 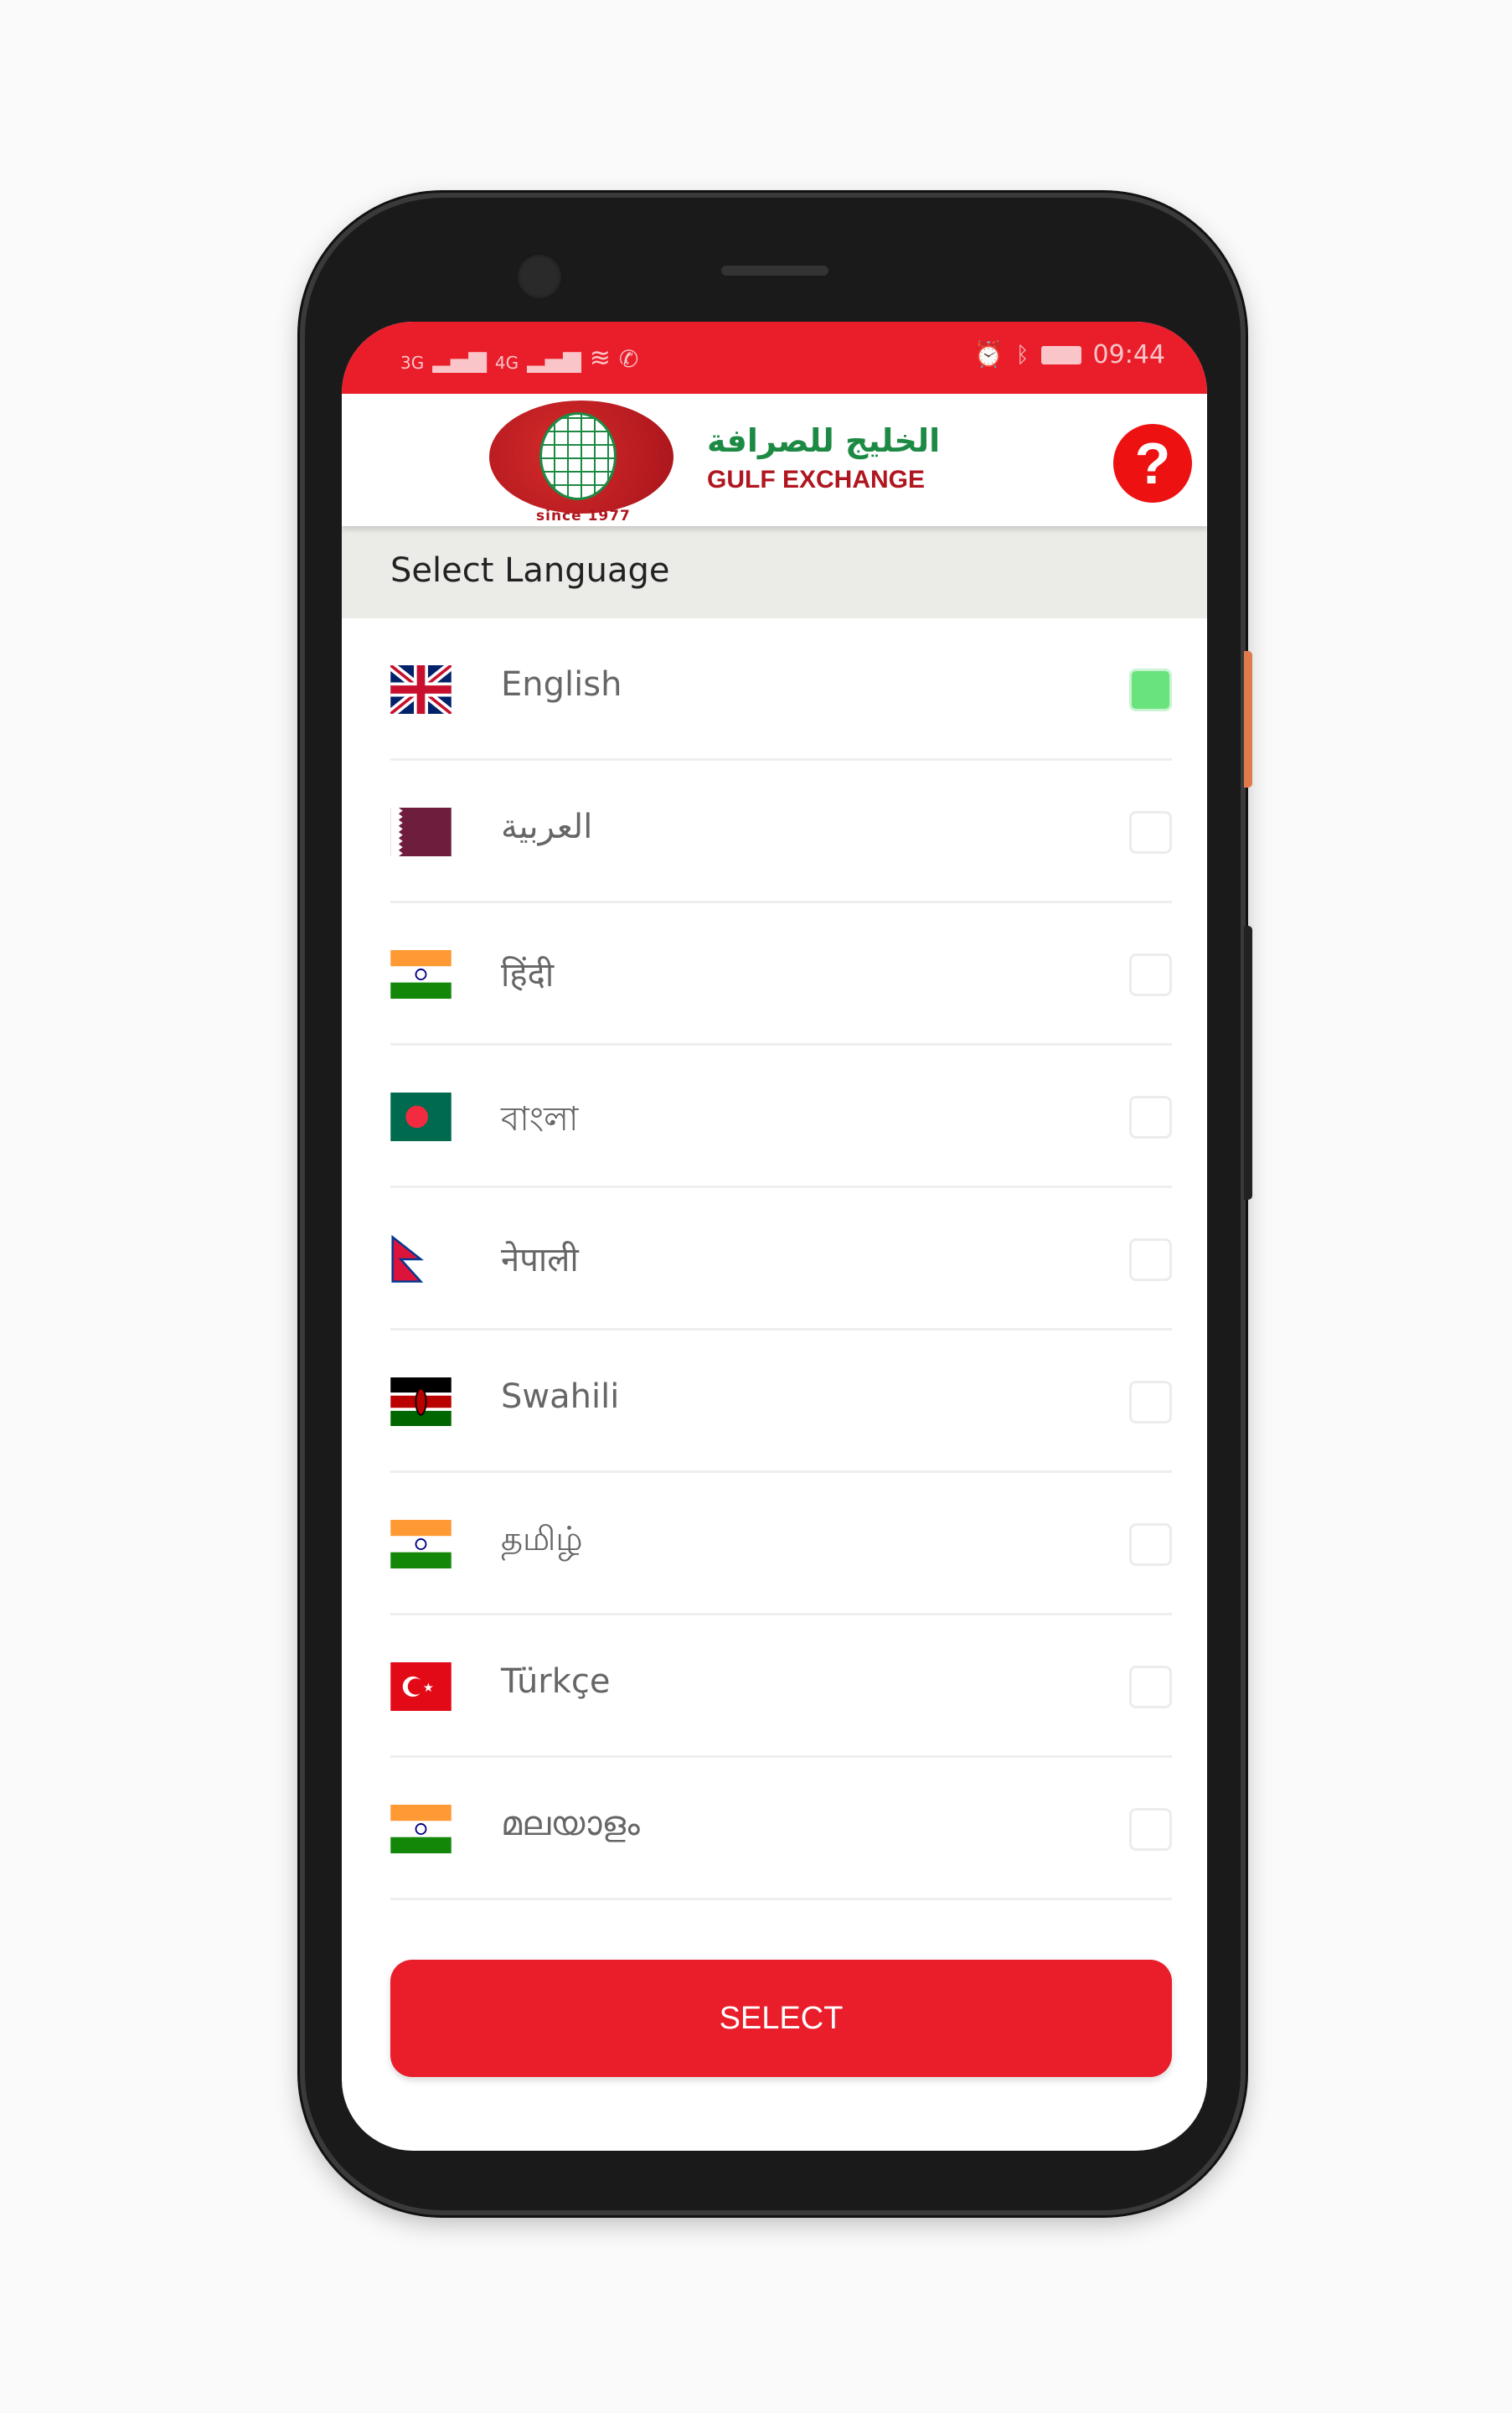 I want to click on bluetooth-icon: ᛒ, so click(x=1022, y=355).